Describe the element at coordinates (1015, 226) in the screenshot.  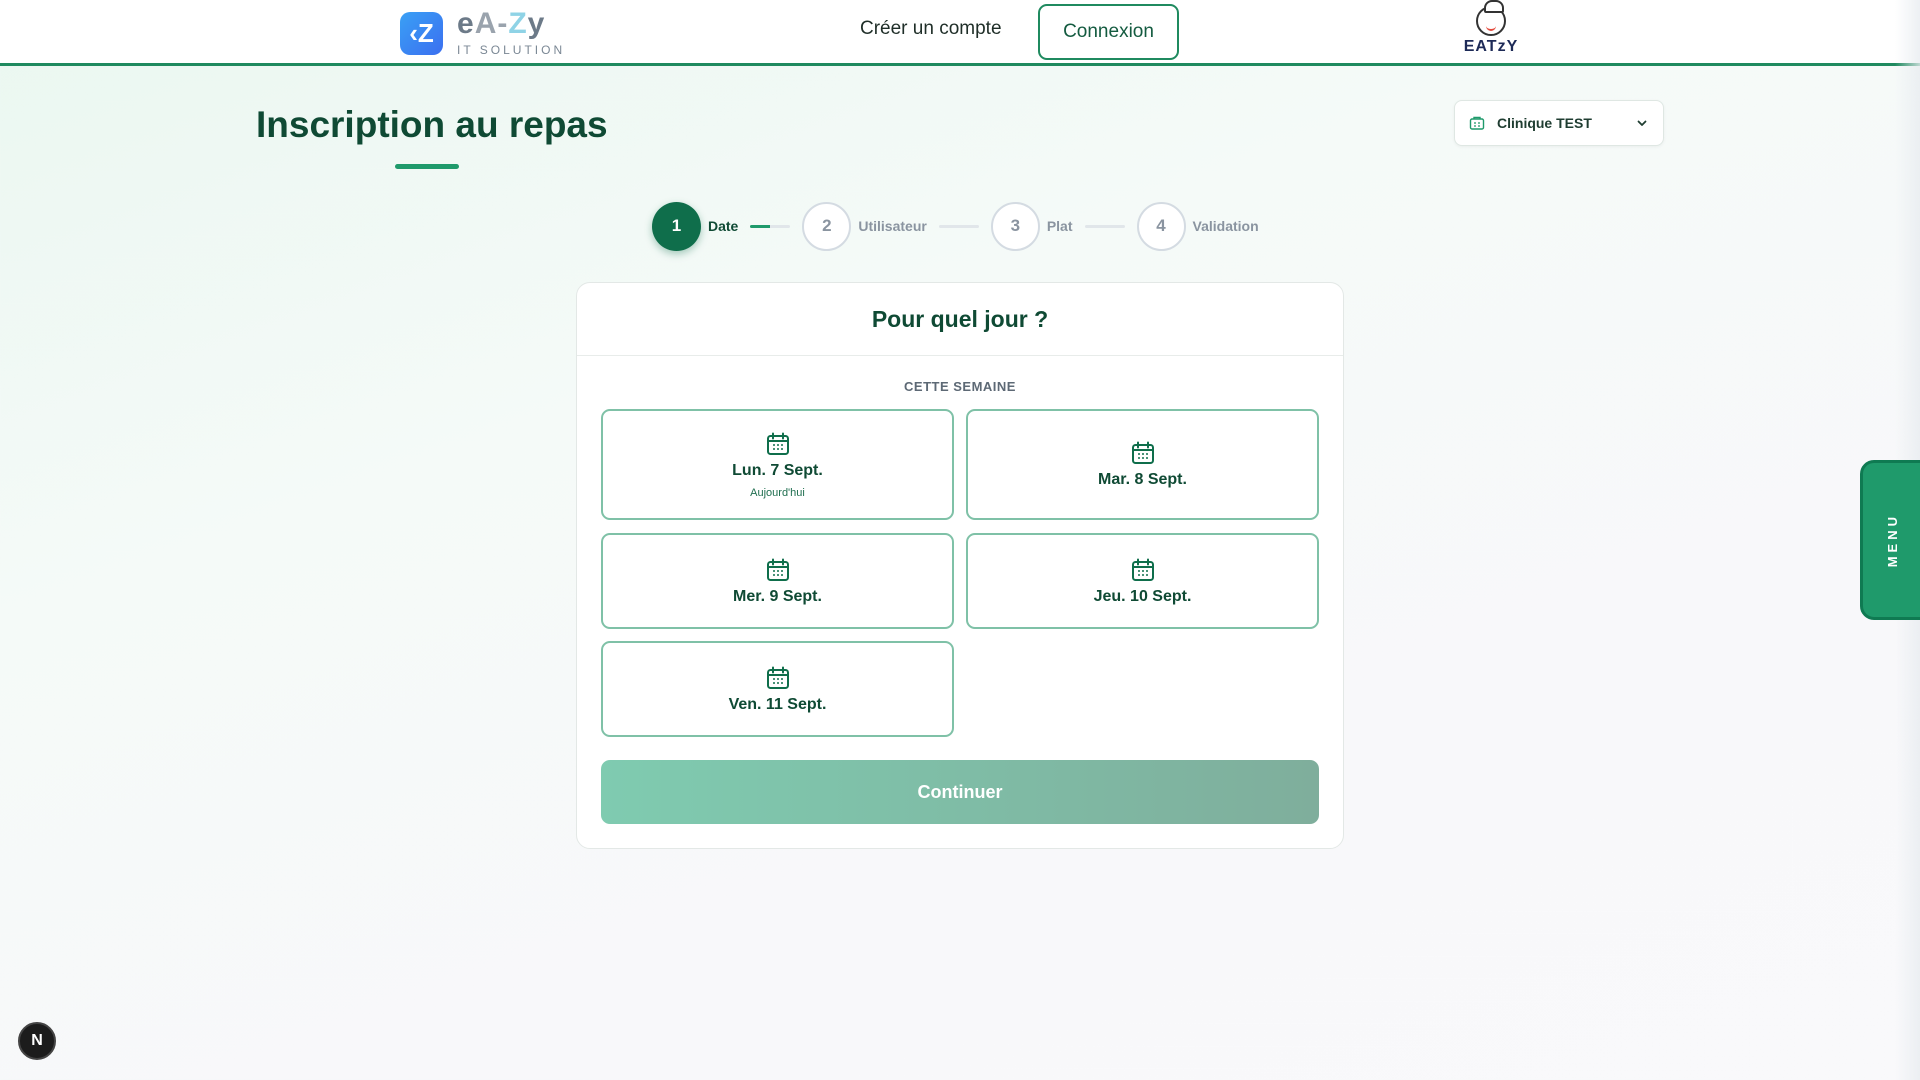
I see `step-3-circle: 3` at that location.